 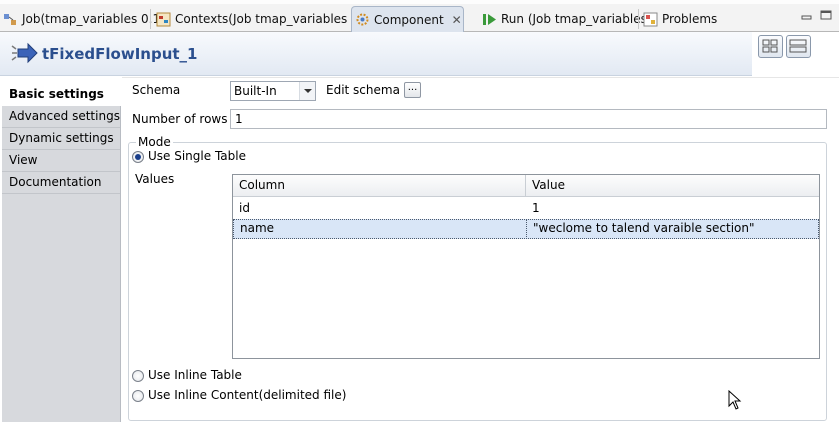 What do you see at coordinates (247, 395) in the screenshot?
I see `use-inline-content-label: Use Inline Content(delimited file)` at bounding box center [247, 395].